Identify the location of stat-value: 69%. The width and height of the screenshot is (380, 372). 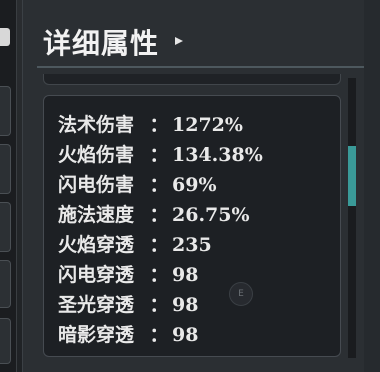
(194, 185).